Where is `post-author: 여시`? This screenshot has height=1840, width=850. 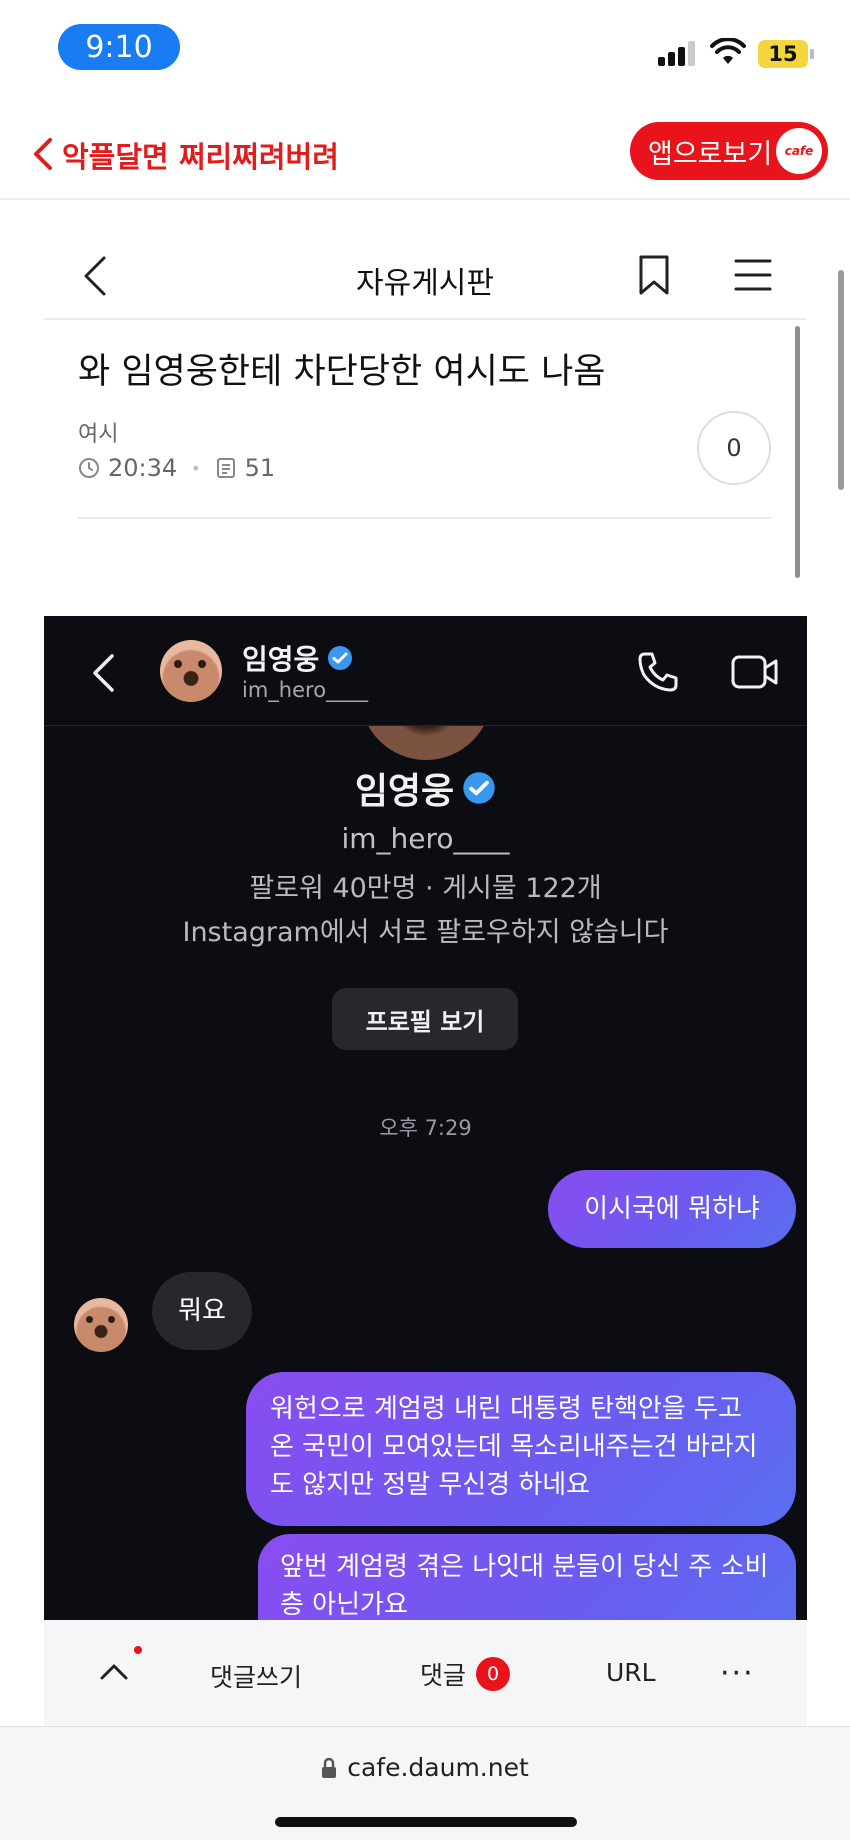
post-author: 여시 is located at coordinates (98, 432).